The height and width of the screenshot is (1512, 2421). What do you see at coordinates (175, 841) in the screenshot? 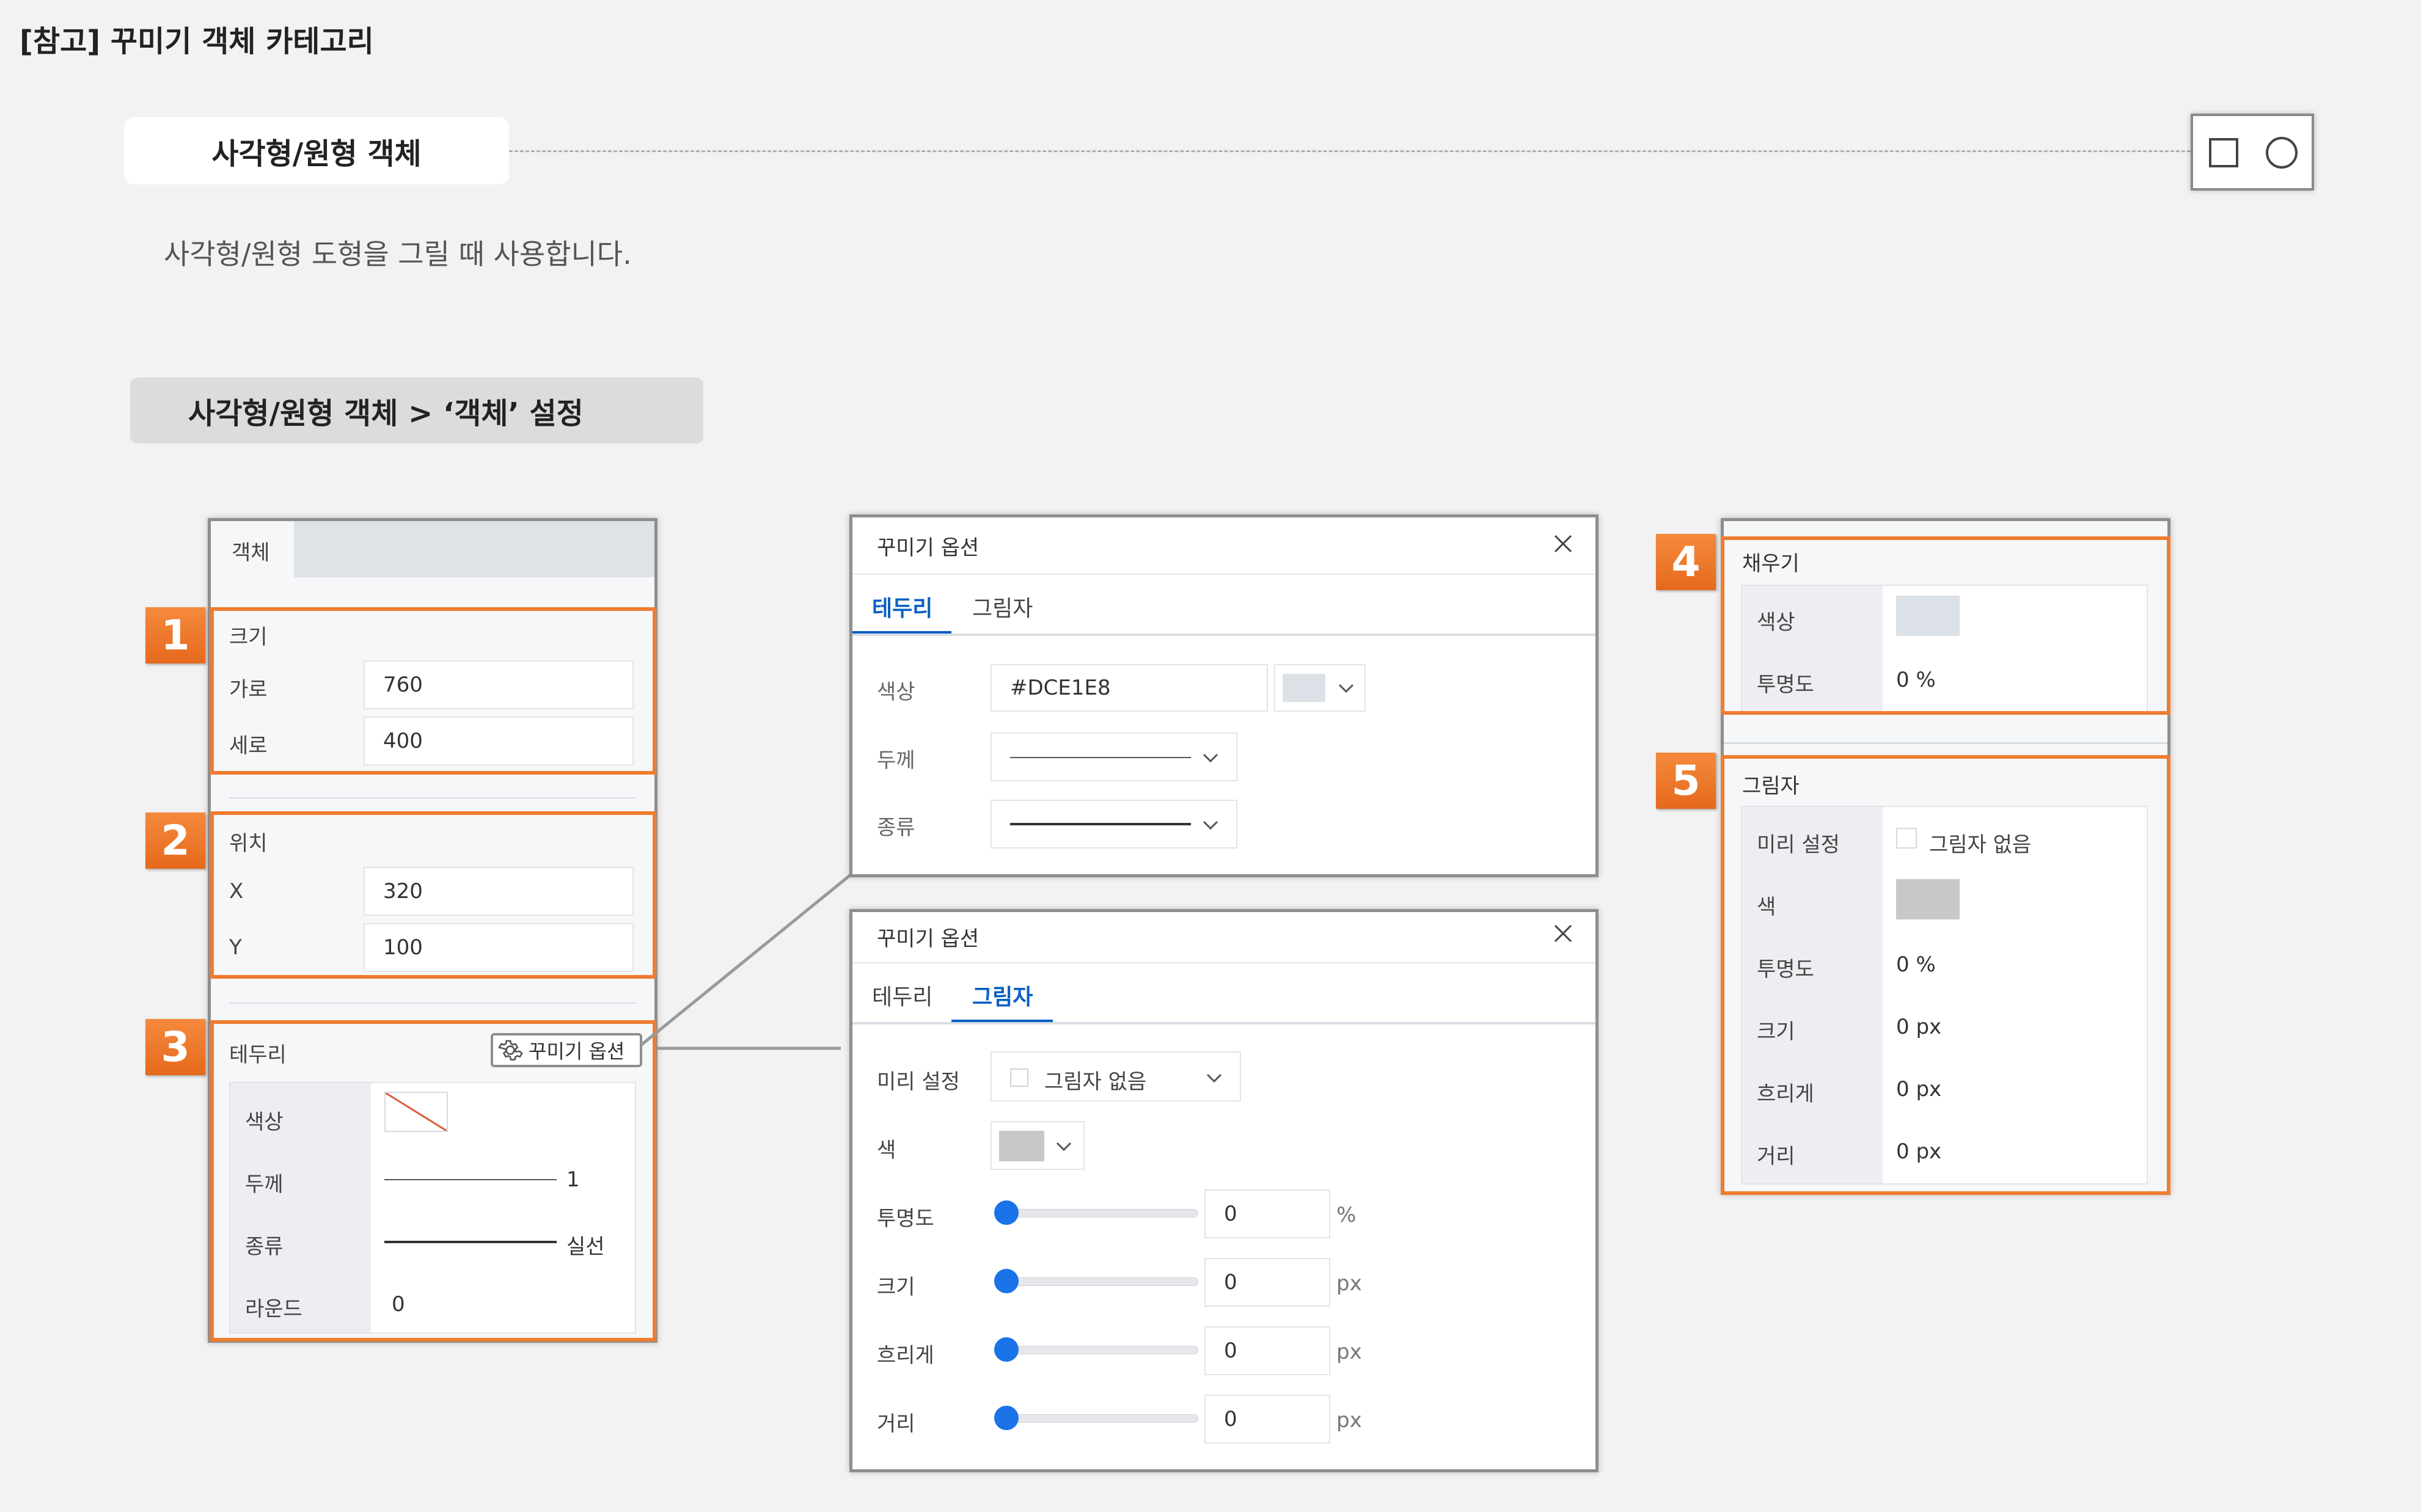
I see `badge-2: 2` at bounding box center [175, 841].